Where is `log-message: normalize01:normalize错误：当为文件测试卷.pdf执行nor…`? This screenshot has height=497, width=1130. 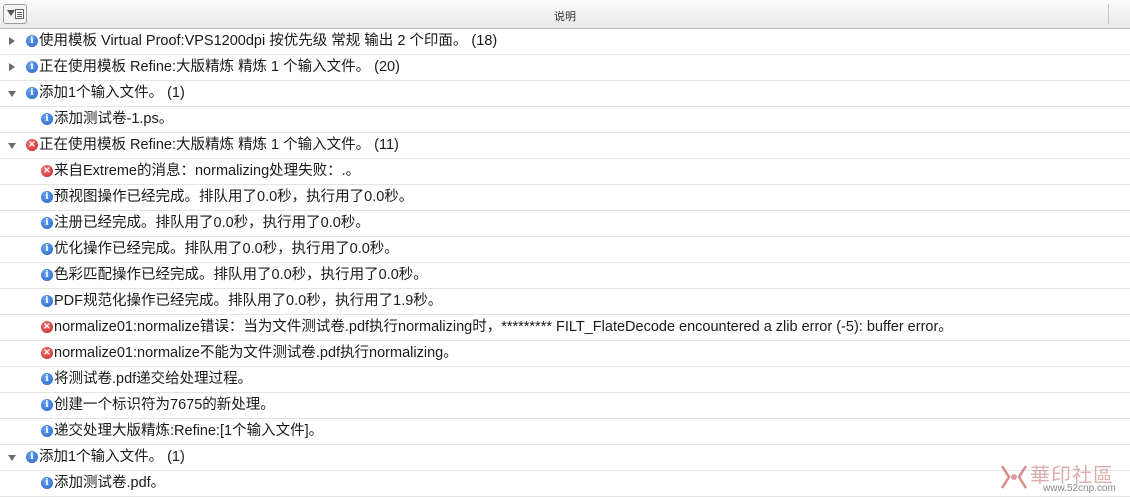 log-message: normalize01:normalize错误：当为文件测试卷.pdf执行nor… is located at coordinates (503, 327).